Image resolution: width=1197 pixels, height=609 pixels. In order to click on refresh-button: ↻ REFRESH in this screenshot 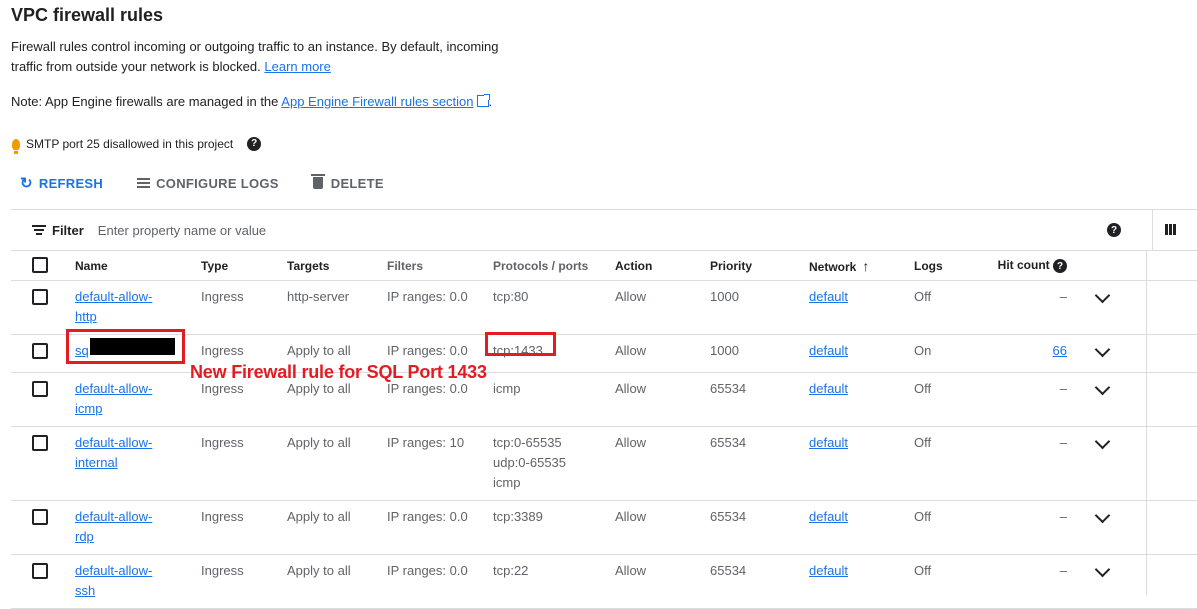, I will do `click(61, 183)`.